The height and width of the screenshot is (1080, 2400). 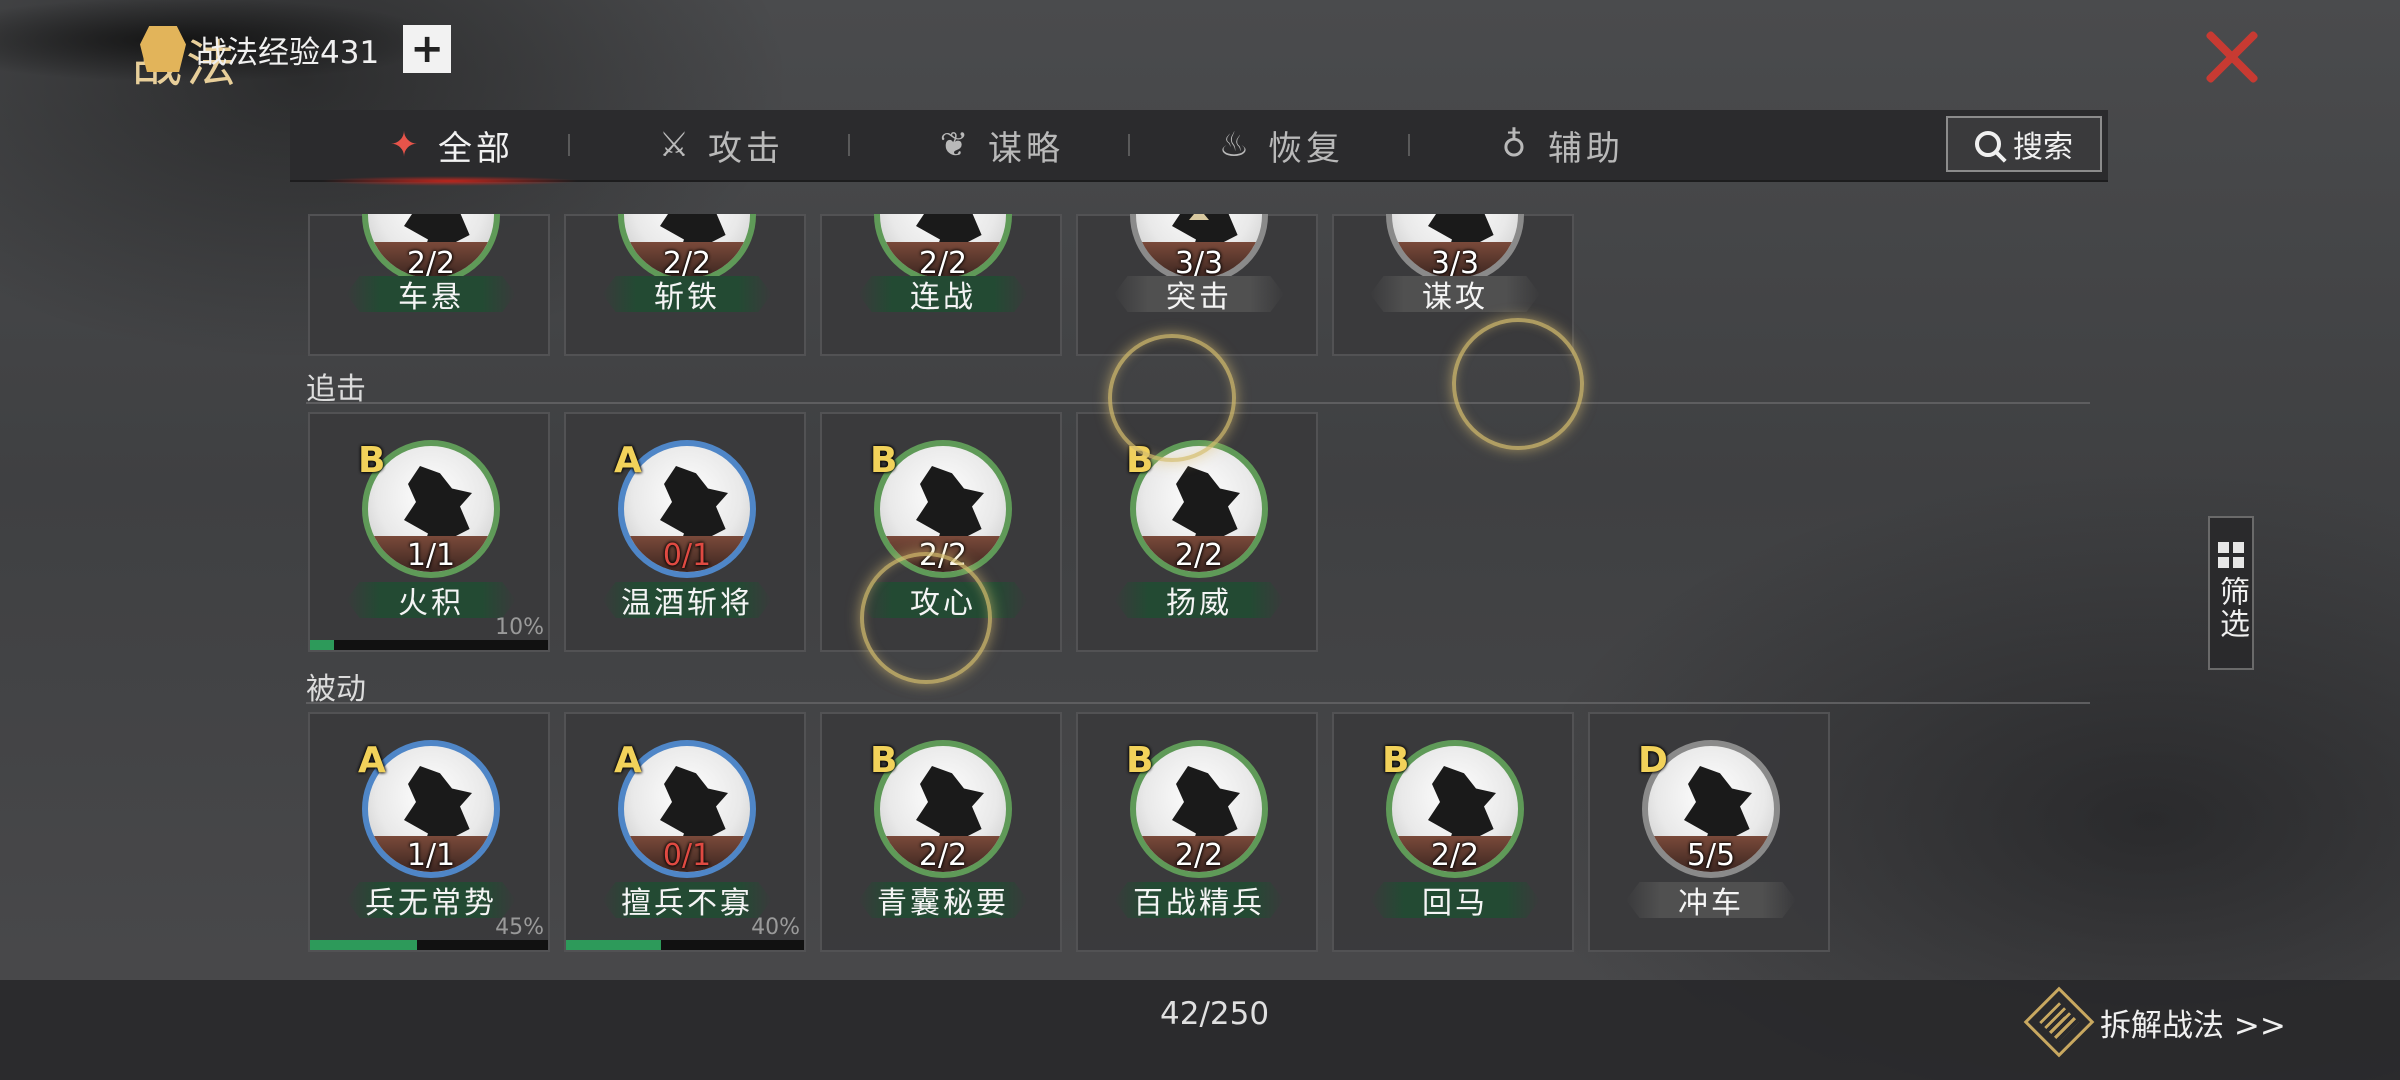 What do you see at coordinates (1026, 148) in the screenshot?
I see `tab-label: 谋略` at bounding box center [1026, 148].